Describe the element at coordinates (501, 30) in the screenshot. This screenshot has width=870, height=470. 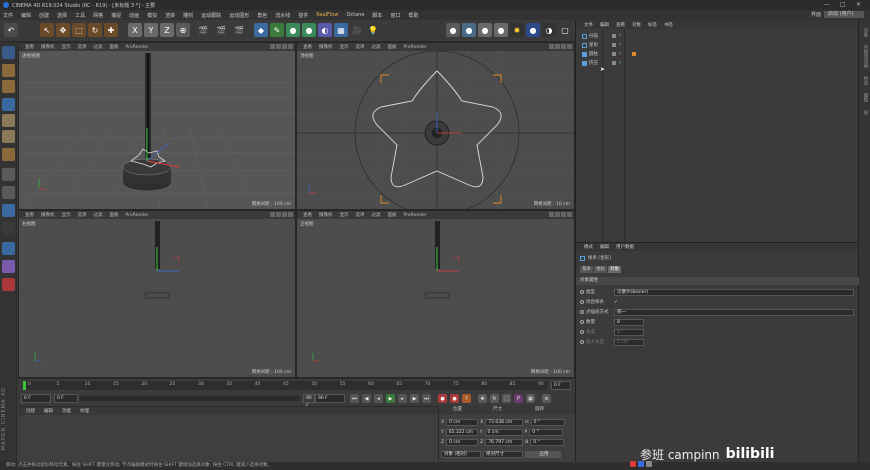
I see `octane-sphere3-icon: ●` at that location.